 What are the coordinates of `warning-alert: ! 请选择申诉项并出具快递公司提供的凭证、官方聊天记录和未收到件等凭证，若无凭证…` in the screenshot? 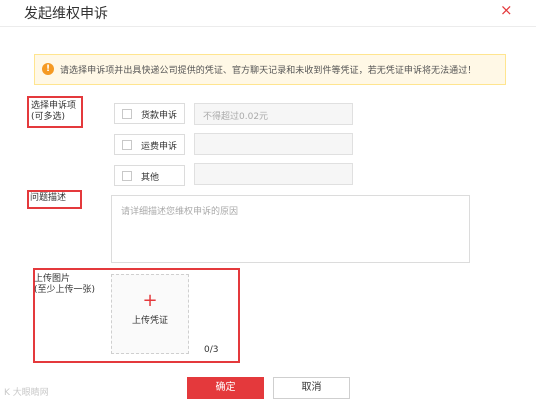 It's located at (270, 69).